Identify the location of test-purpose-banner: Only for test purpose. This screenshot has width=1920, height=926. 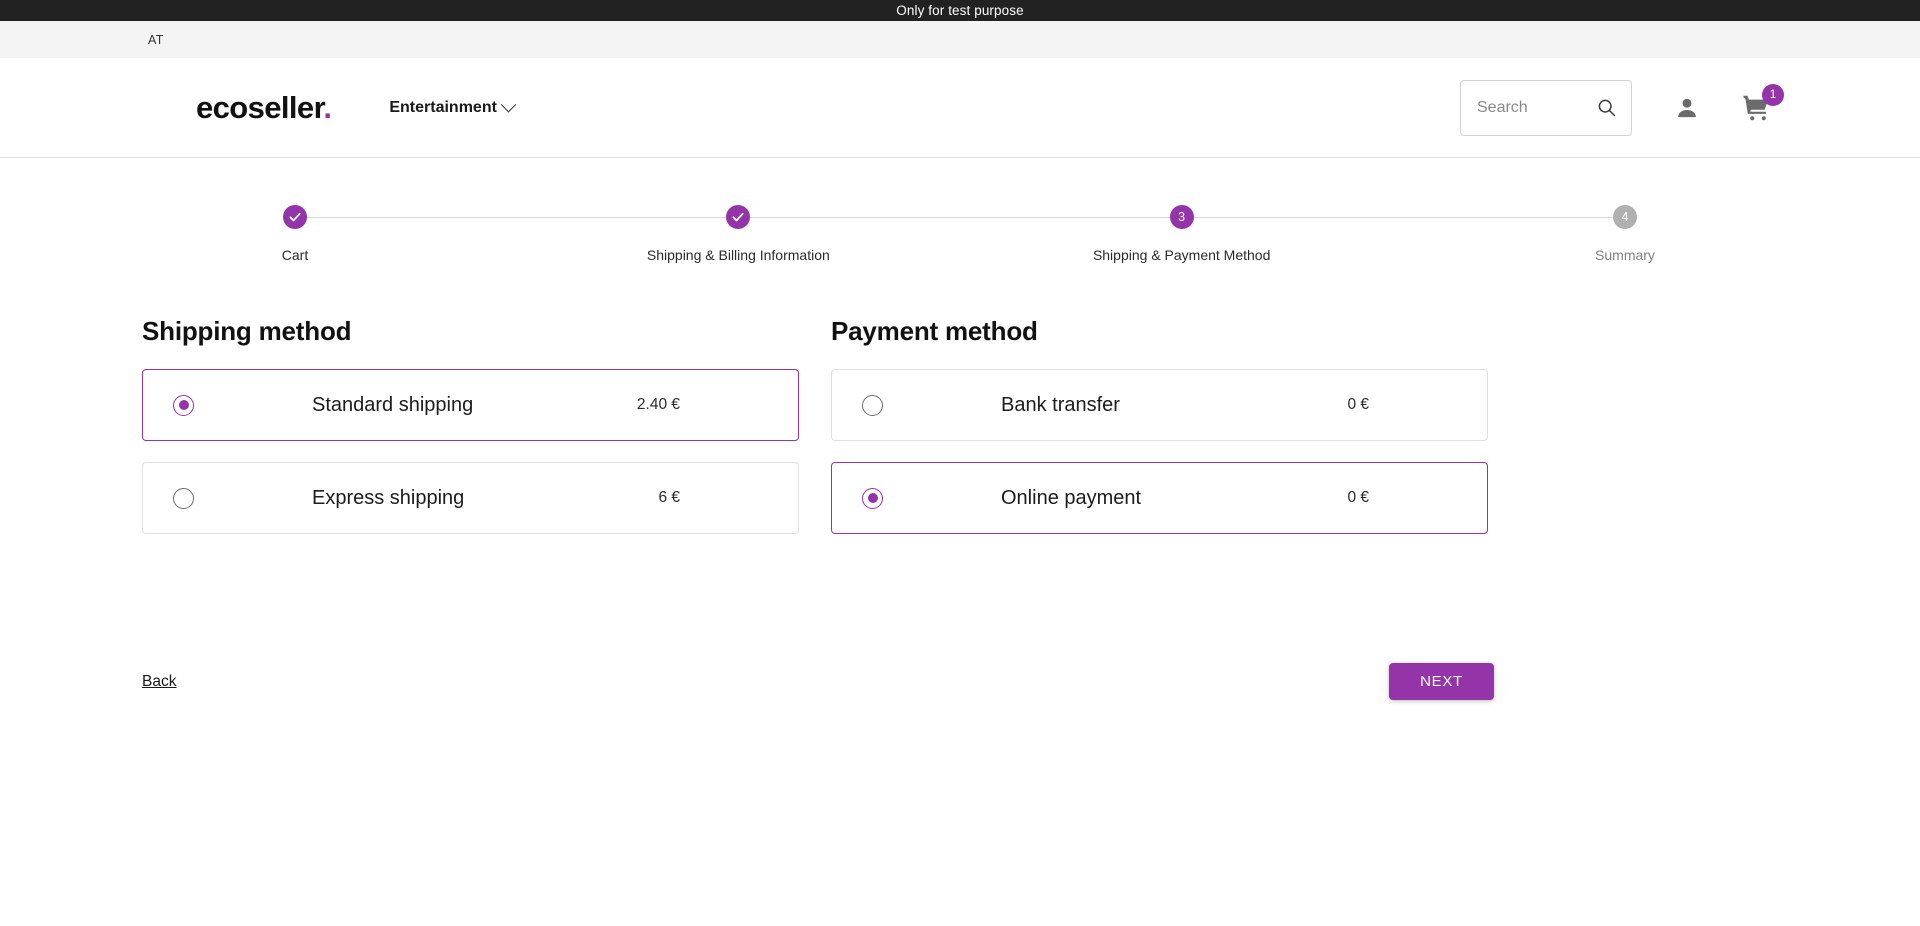
(960, 10).